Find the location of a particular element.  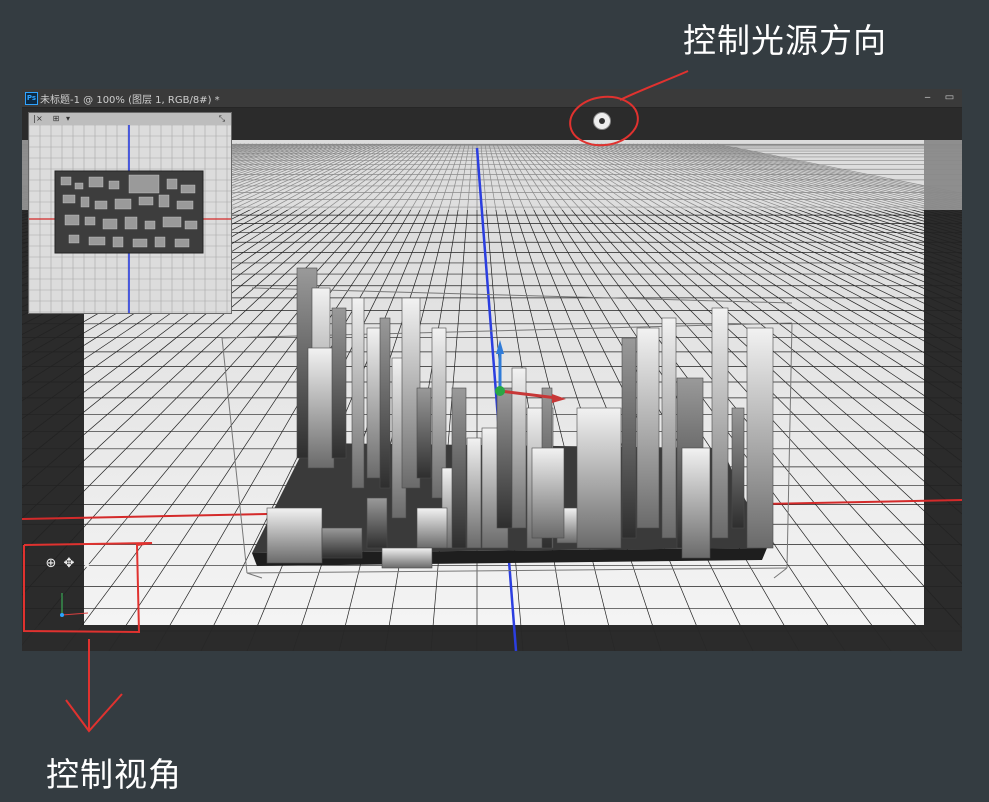

light-source-center is located at coordinates (602, 121).